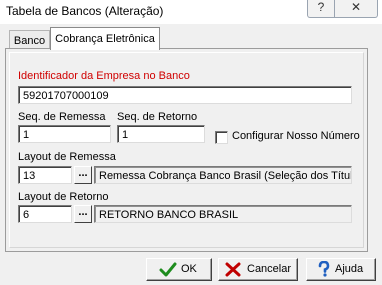 Image resolution: width=382 pixels, height=285 pixels. Describe the element at coordinates (161, 134) in the screenshot. I see `seq-retorno-field: 1` at that location.